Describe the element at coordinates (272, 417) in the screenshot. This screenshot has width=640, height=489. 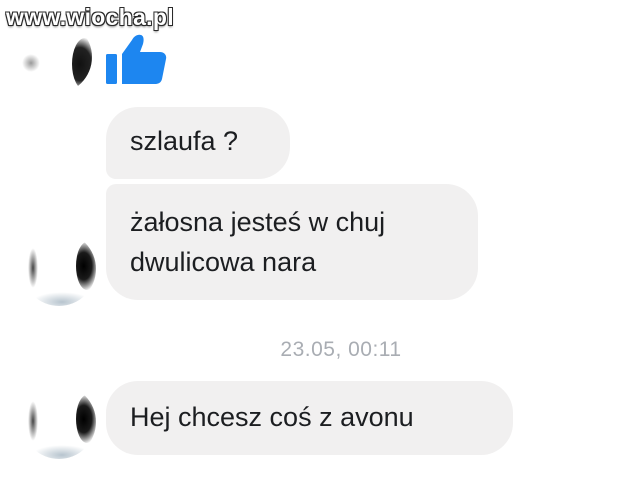
I see `message-text: Hej chcesz coś z avonu` at that location.